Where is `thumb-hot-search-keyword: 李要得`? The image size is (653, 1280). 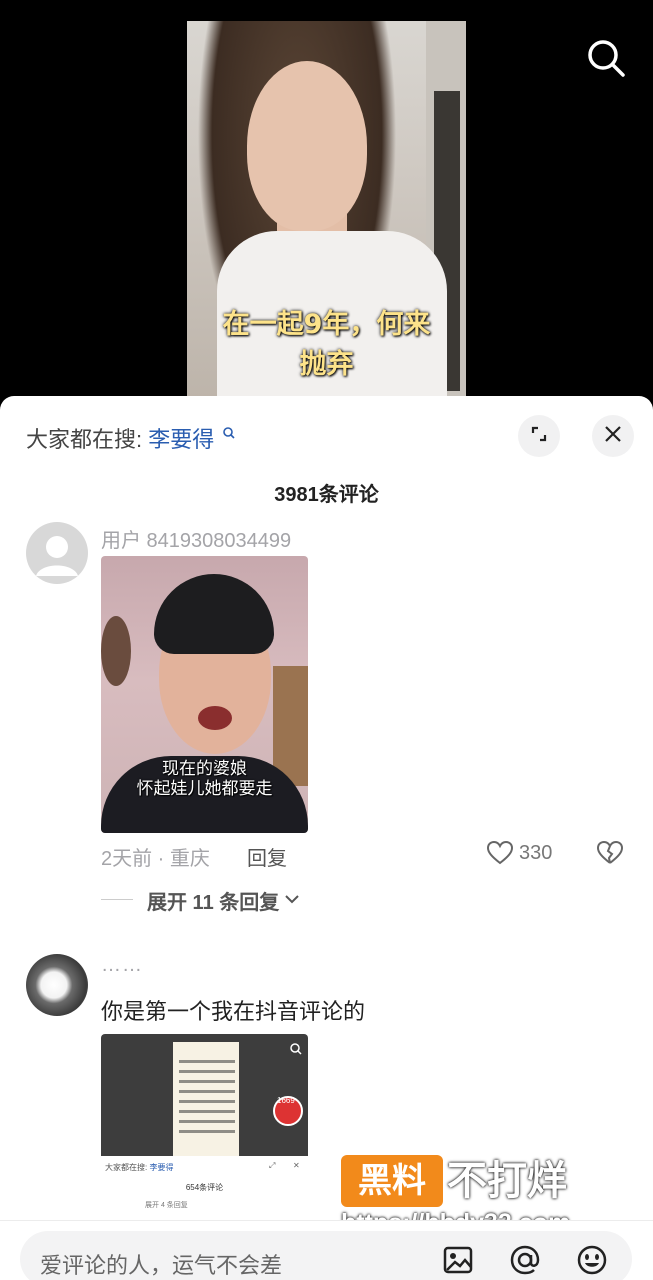
thumb-hot-search-keyword: 李要得 is located at coordinates (161, 1167).